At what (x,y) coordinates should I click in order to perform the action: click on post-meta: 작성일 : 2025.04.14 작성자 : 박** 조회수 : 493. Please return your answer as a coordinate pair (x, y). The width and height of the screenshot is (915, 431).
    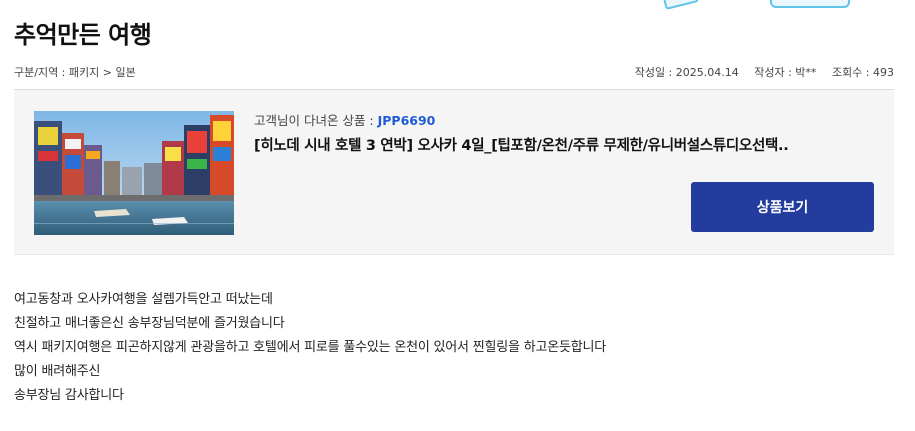
    Looking at the image, I should click on (758, 72).